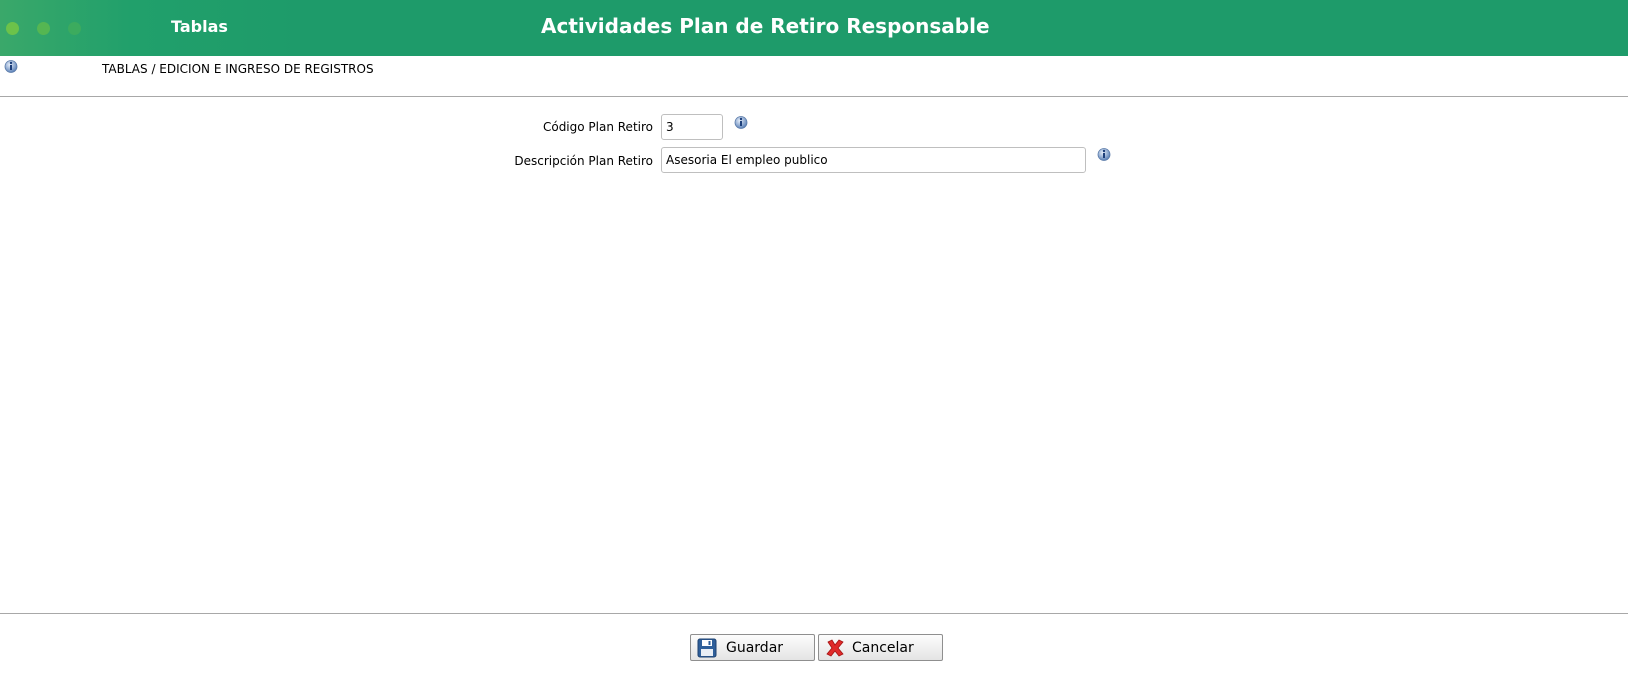 This screenshot has width=1628, height=700. What do you see at coordinates (765, 26) in the screenshot?
I see `page-title: Actividades Plan de Retiro Responsable` at bounding box center [765, 26].